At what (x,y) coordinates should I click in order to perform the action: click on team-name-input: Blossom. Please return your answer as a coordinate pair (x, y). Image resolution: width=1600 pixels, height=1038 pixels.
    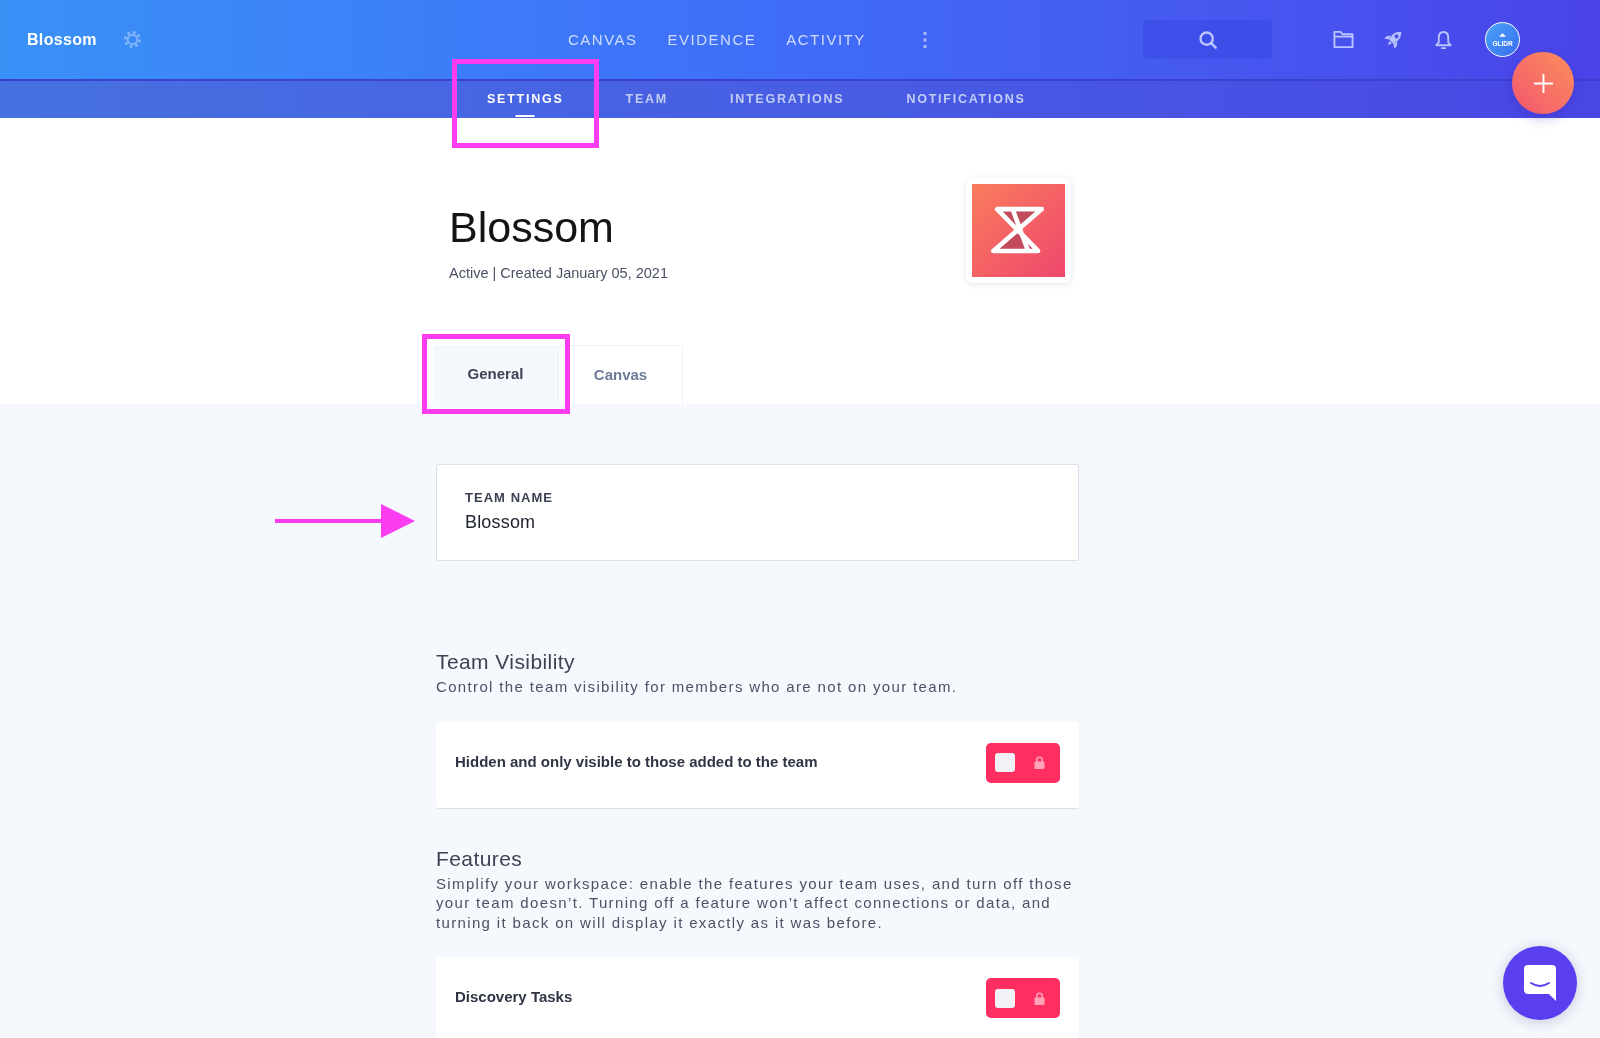
    Looking at the image, I should click on (745, 522).